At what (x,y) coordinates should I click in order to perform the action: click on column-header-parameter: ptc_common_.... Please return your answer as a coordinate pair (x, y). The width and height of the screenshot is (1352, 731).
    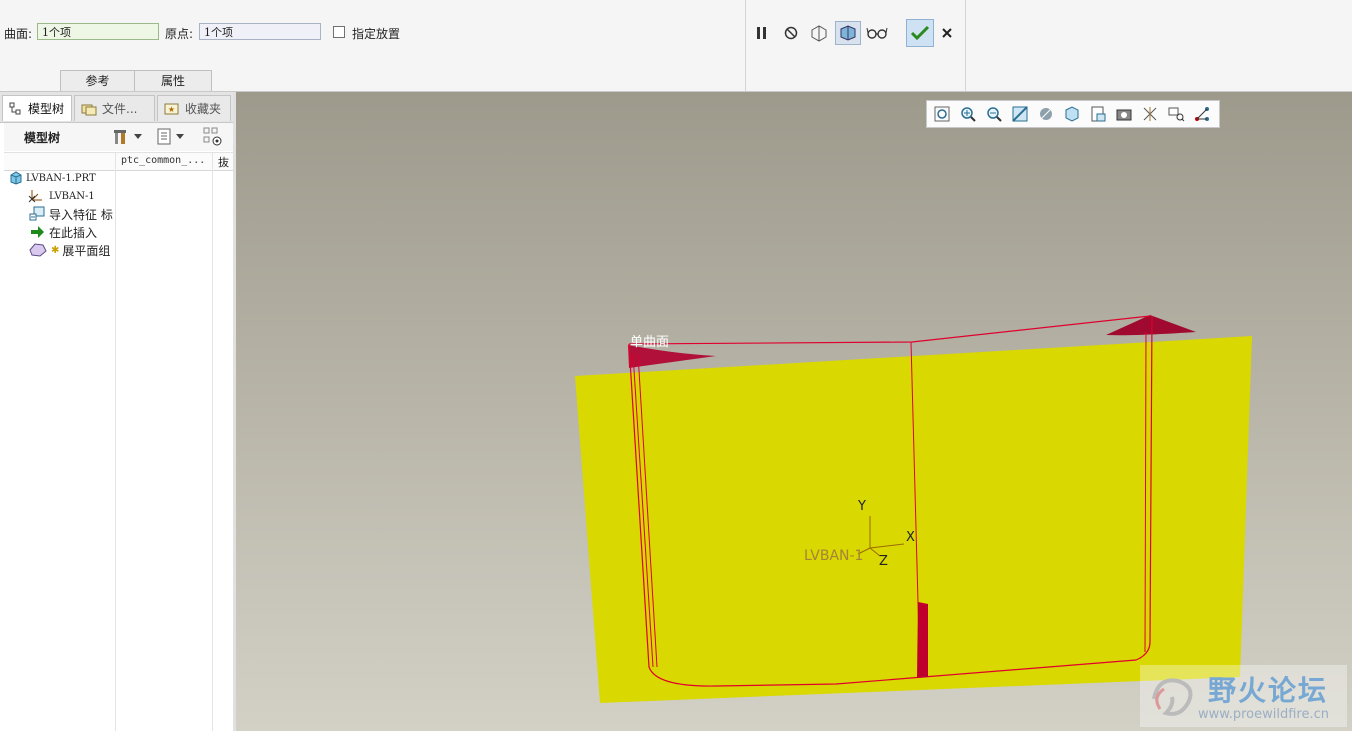
    Looking at the image, I should click on (163, 160).